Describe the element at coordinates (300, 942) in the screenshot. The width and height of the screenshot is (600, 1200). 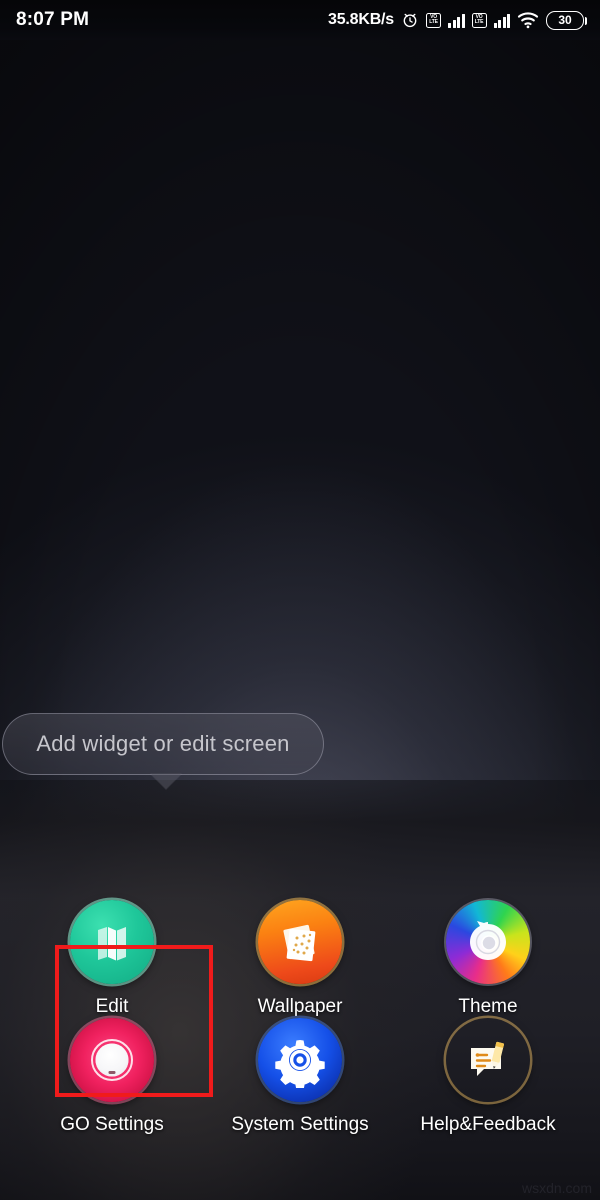
I see `wallpaper-icon` at that location.